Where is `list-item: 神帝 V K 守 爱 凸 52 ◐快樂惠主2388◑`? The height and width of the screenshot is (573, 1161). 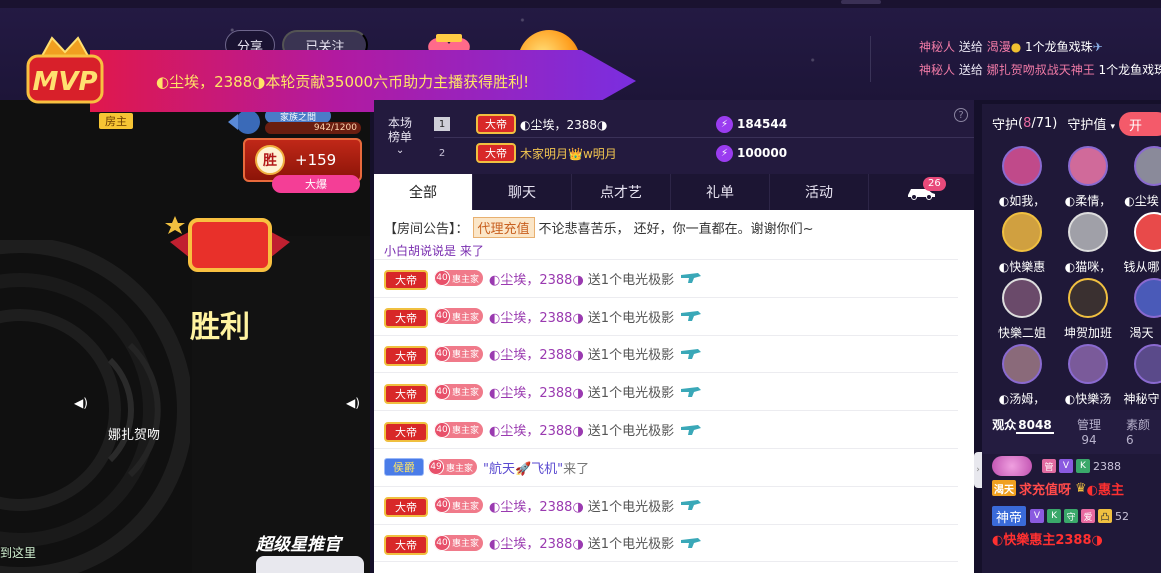 list-item: 神帝 V K 守 爱 凸 52 ◐快樂惠主2388◑ is located at coordinates (1071, 529).